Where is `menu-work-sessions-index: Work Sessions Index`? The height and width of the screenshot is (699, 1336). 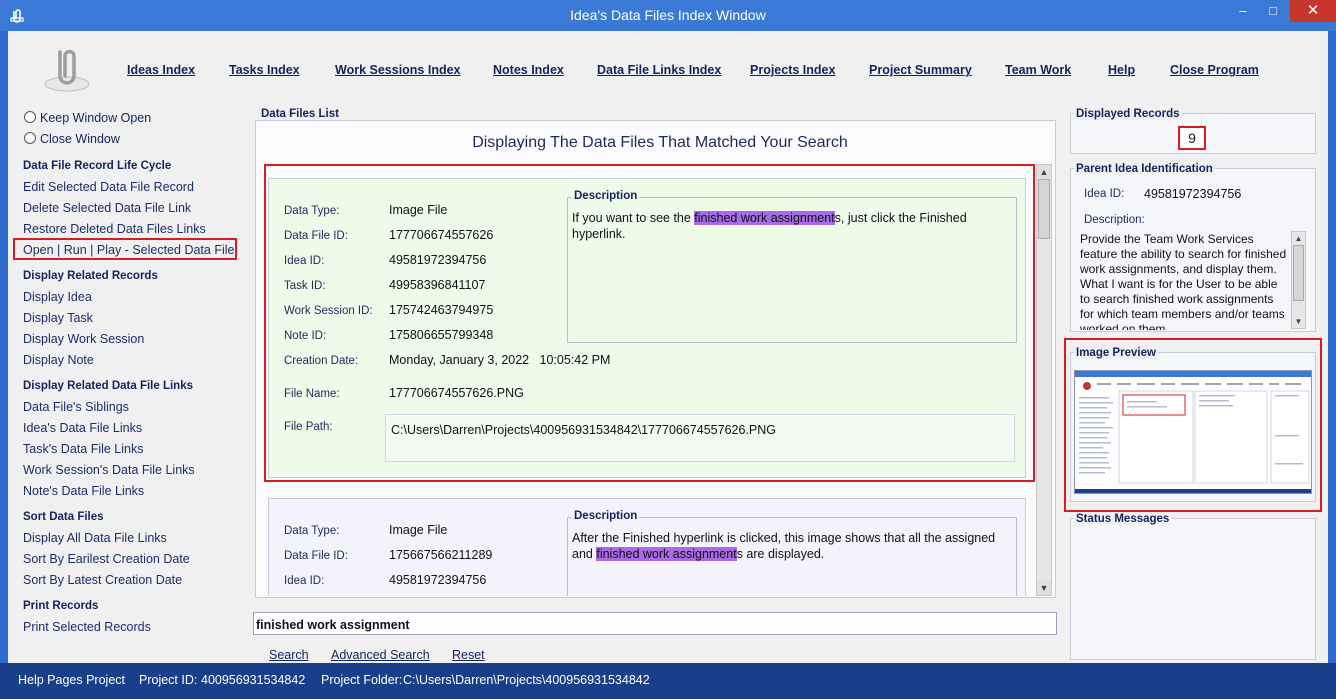 menu-work-sessions-index: Work Sessions Index is located at coordinates (398, 70).